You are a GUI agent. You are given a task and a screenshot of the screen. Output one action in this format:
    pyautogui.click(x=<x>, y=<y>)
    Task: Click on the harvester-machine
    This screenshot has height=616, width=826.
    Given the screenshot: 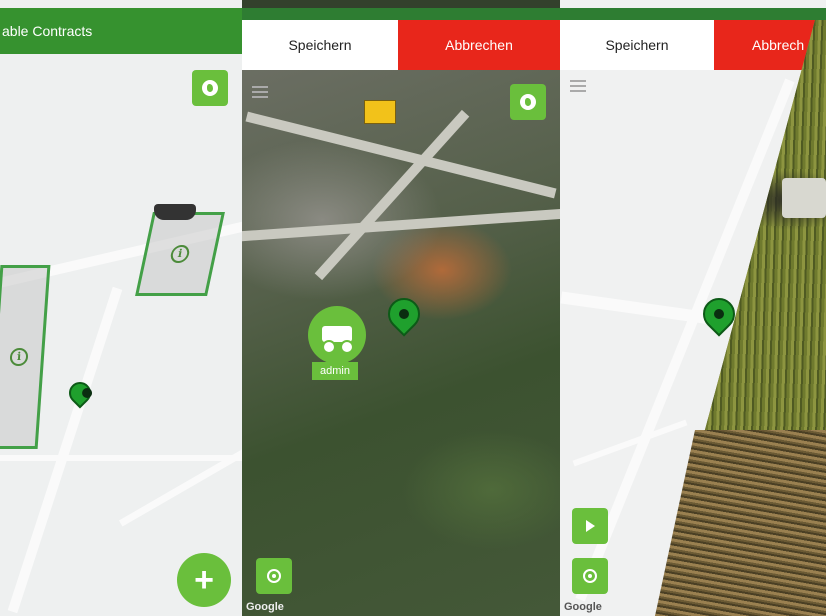 What is the action you would take?
    pyautogui.click(x=804, y=198)
    